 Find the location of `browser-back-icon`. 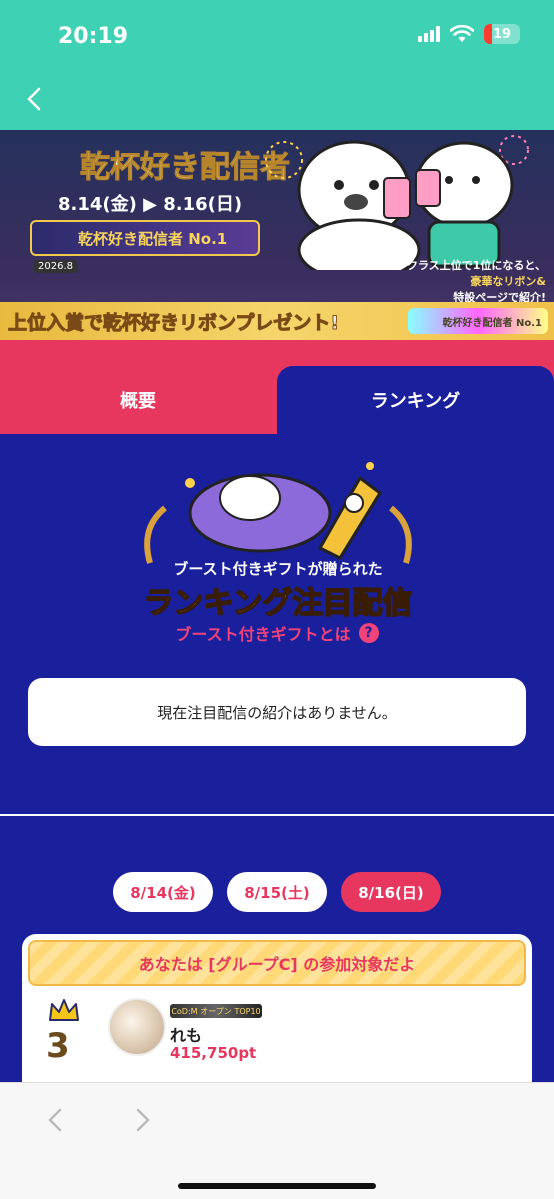

browser-back-icon is located at coordinates (56, 1120).